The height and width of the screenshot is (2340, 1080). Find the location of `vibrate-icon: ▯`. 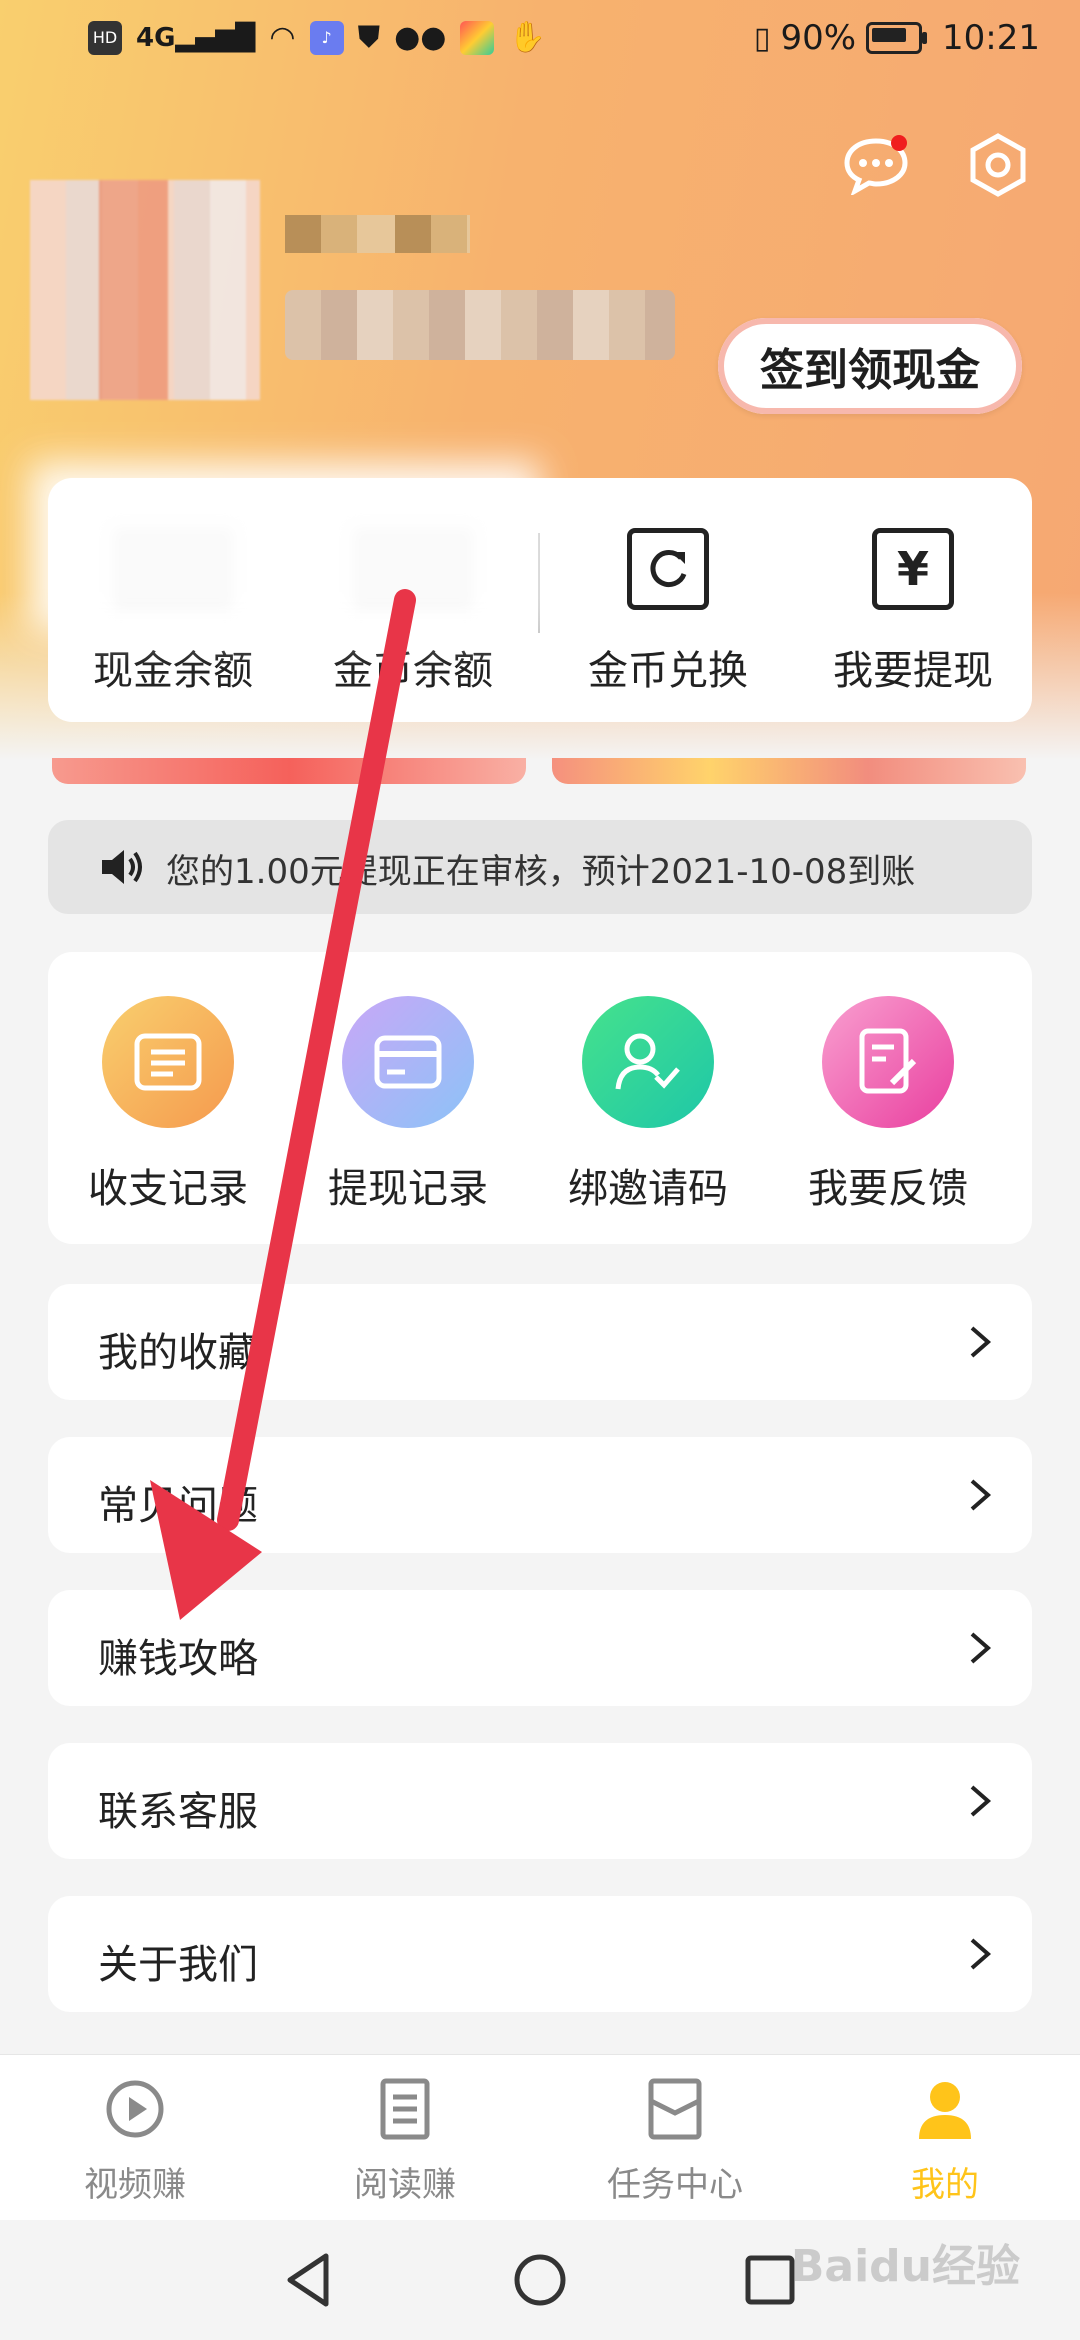

vibrate-icon: ▯ is located at coordinates (762, 38).